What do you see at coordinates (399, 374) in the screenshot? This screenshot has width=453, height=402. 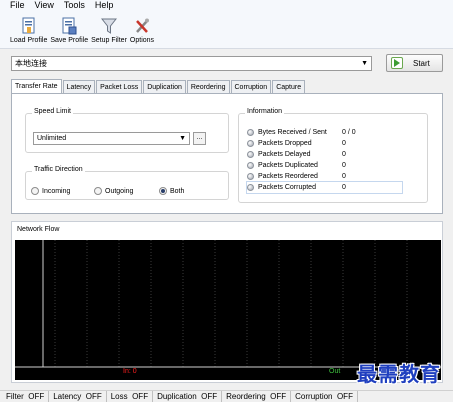 I see `watermark-text: 最需教育` at bounding box center [399, 374].